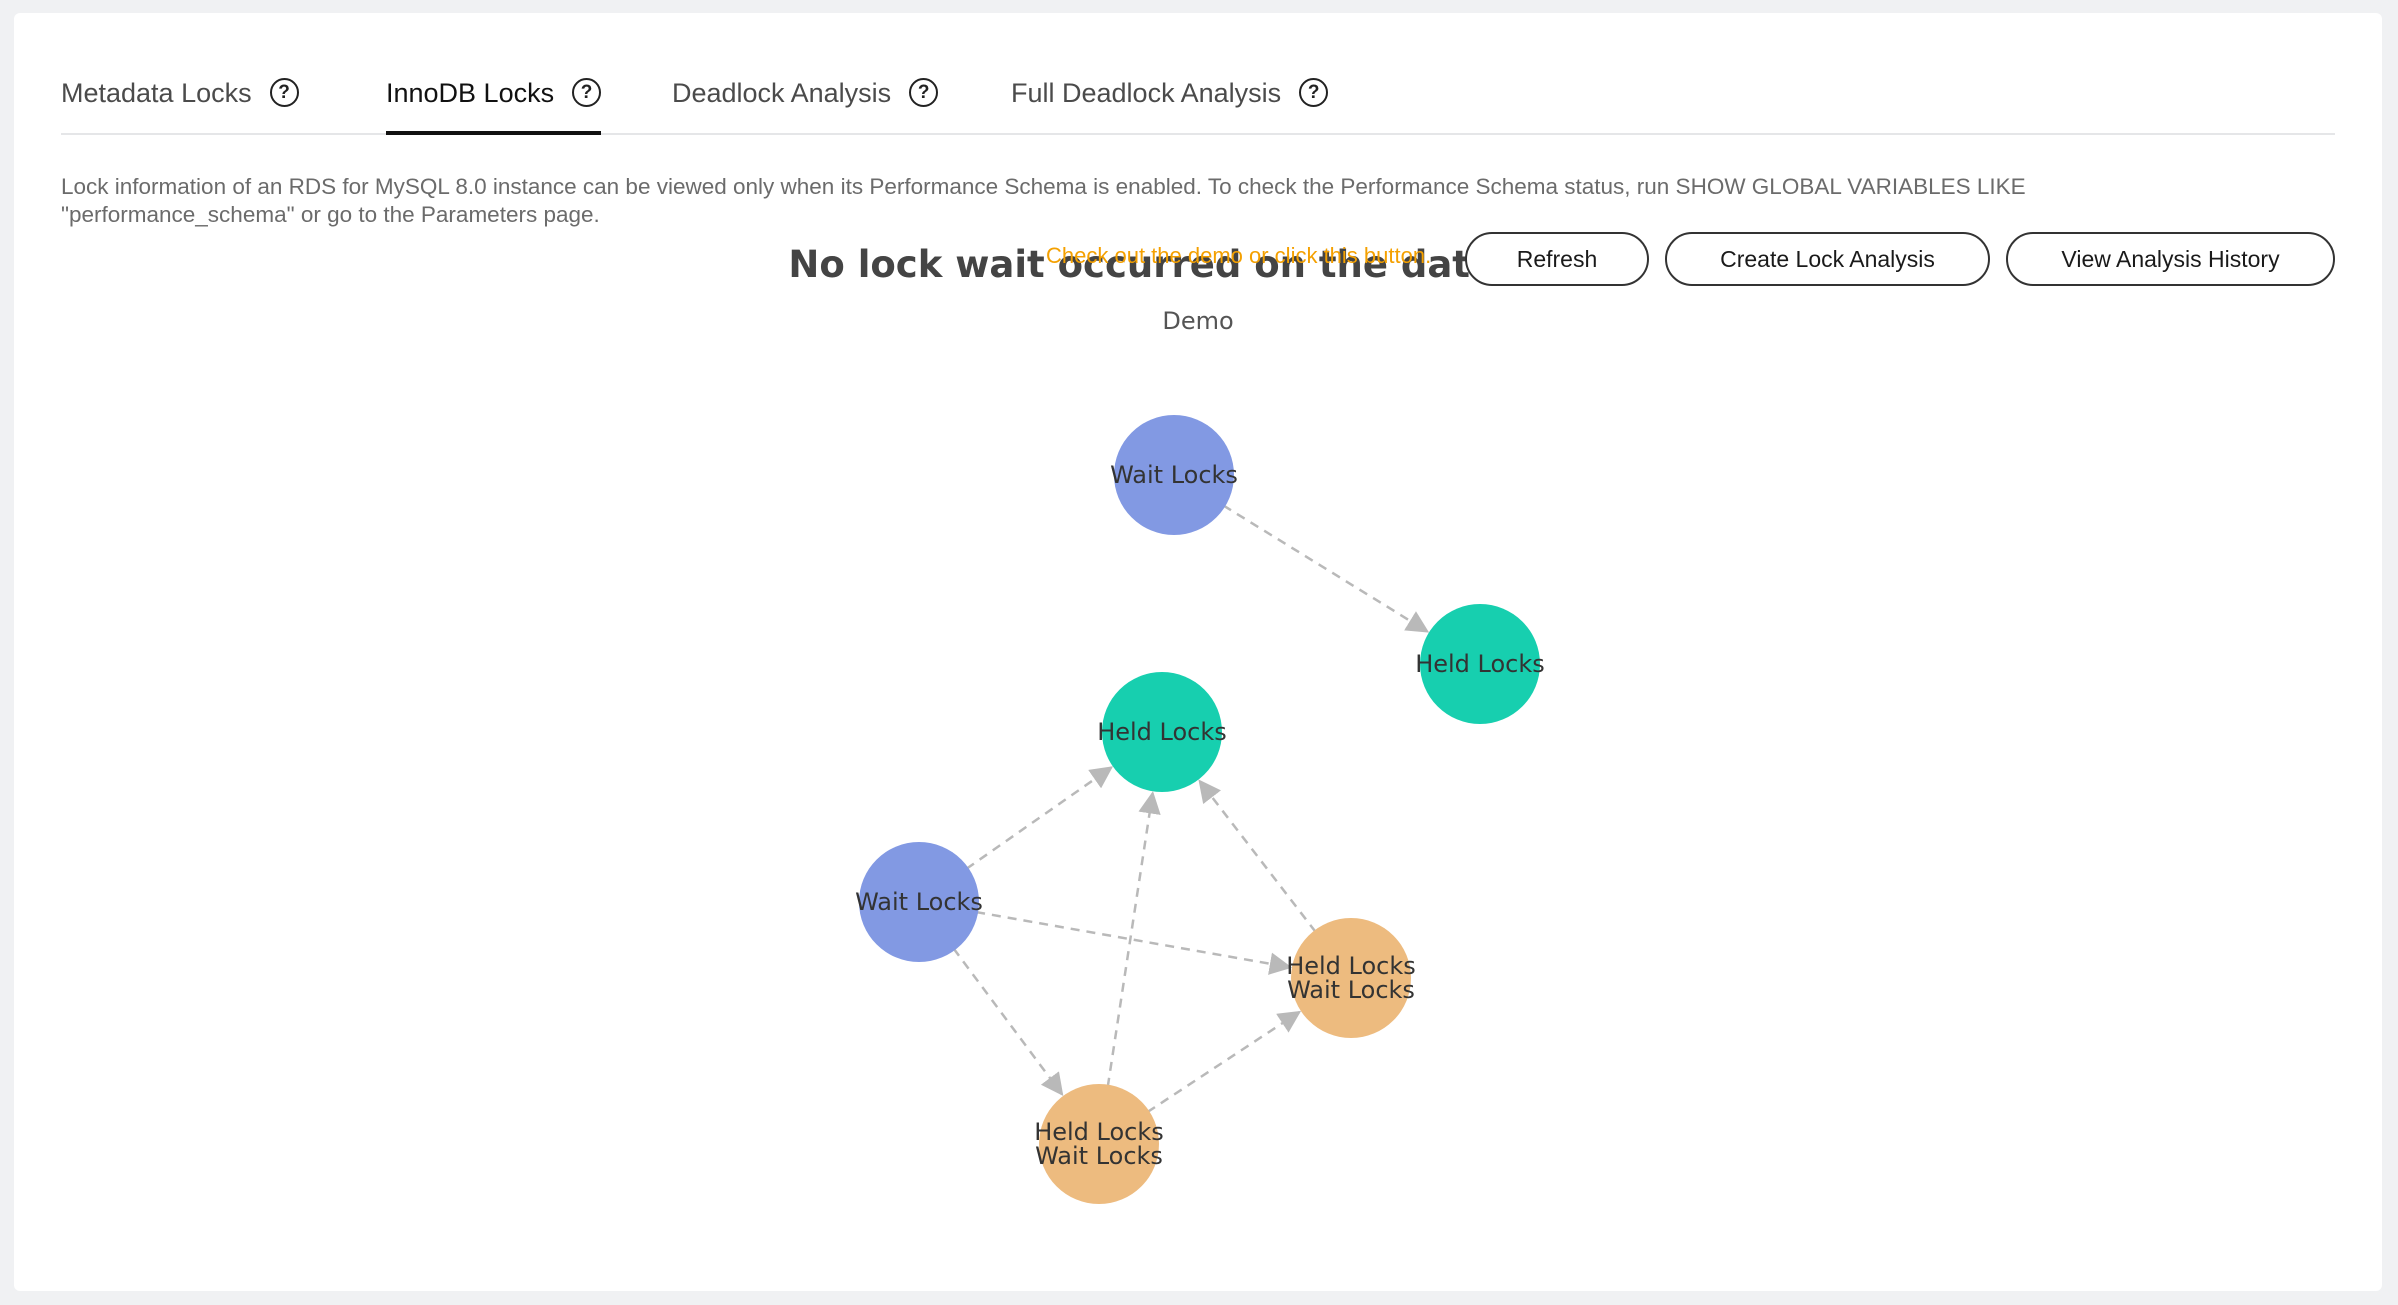 This screenshot has height=1305, width=2398. Describe the element at coordinates (1239, 255) in the screenshot. I see `demo-hint: Check out the demo or click this button.` at that location.